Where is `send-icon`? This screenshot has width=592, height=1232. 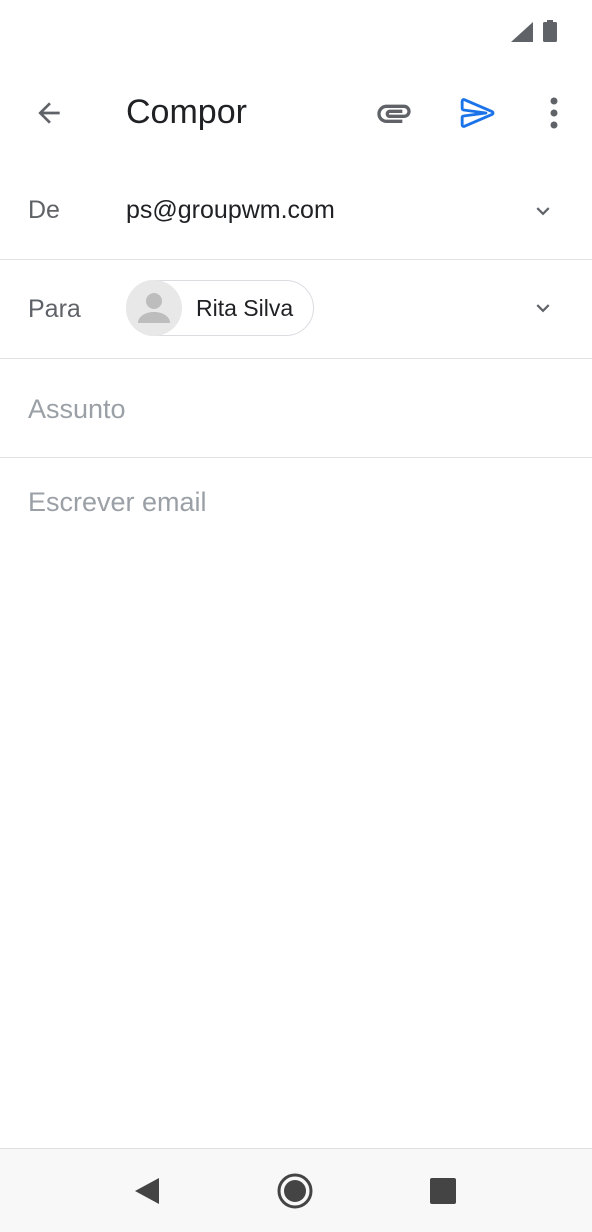
send-icon is located at coordinates (477, 113).